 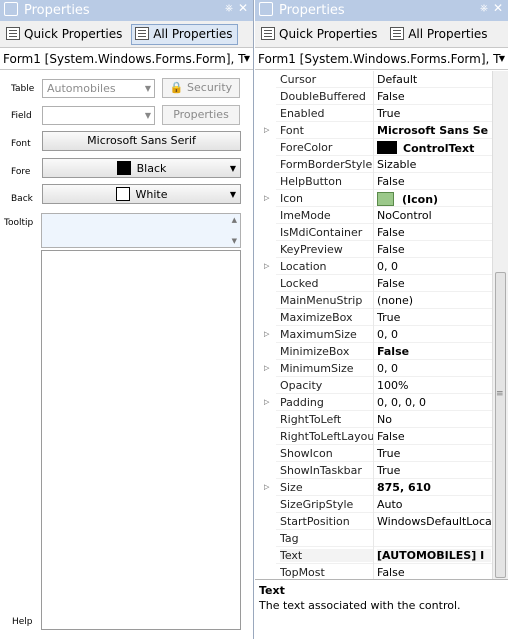 I want to click on property-name: MaximumSize, so click(x=318, y=334).